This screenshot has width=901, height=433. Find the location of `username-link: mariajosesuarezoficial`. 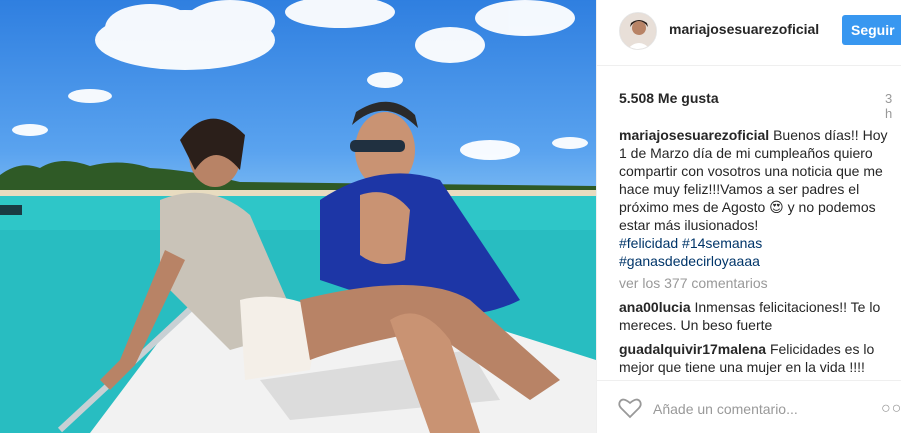

username-link: mariajosesuarezoficial is located at coordinates (744, 29).